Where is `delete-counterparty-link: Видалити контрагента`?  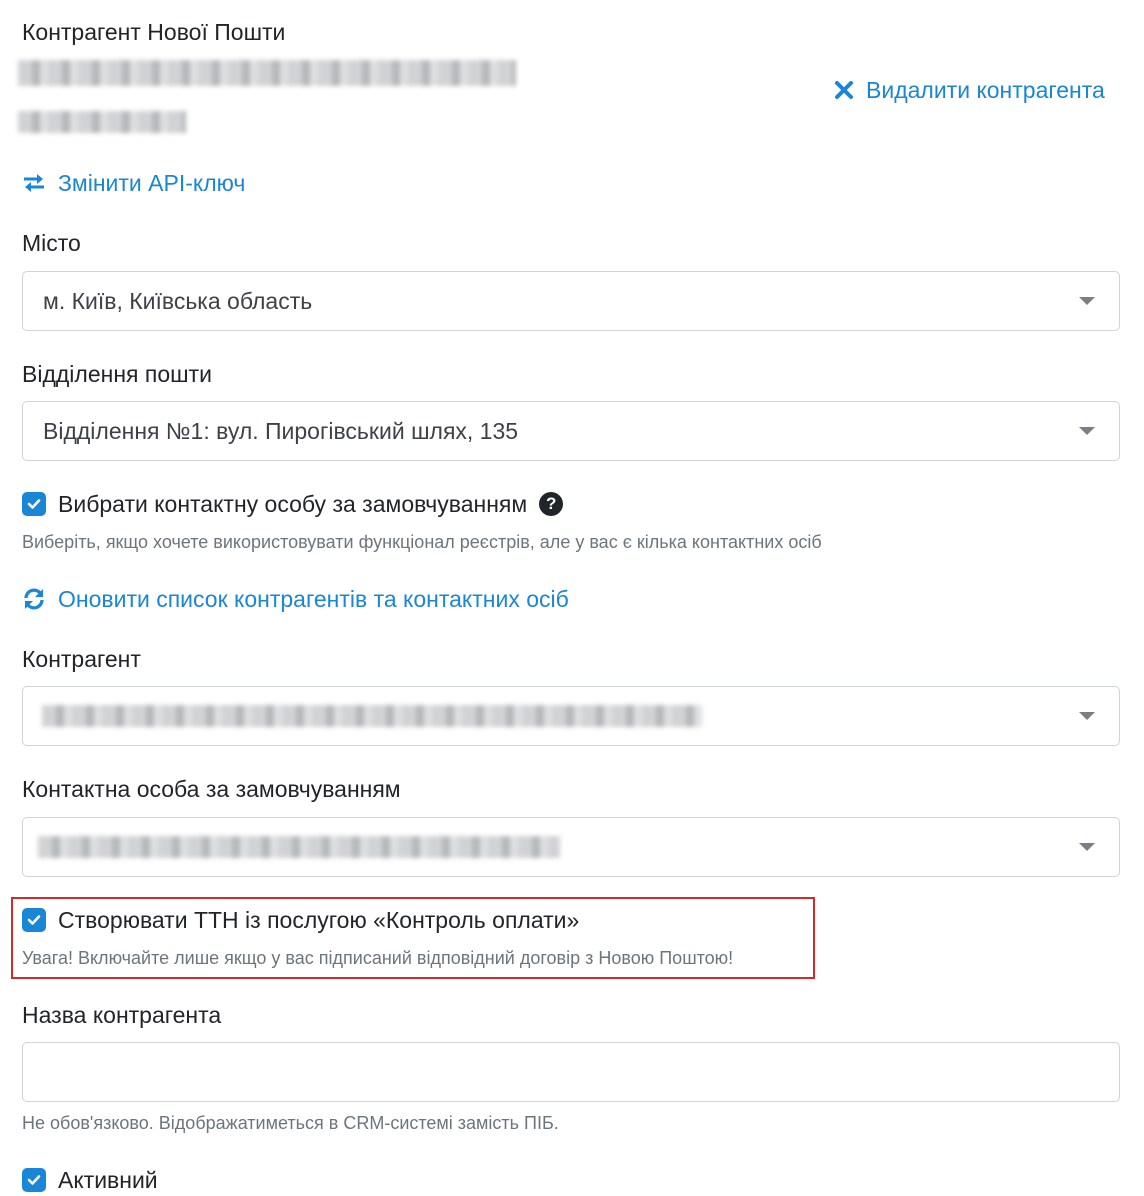 delete-counterparty-link: Видалити контрагента is located at coordinates (969, 90).